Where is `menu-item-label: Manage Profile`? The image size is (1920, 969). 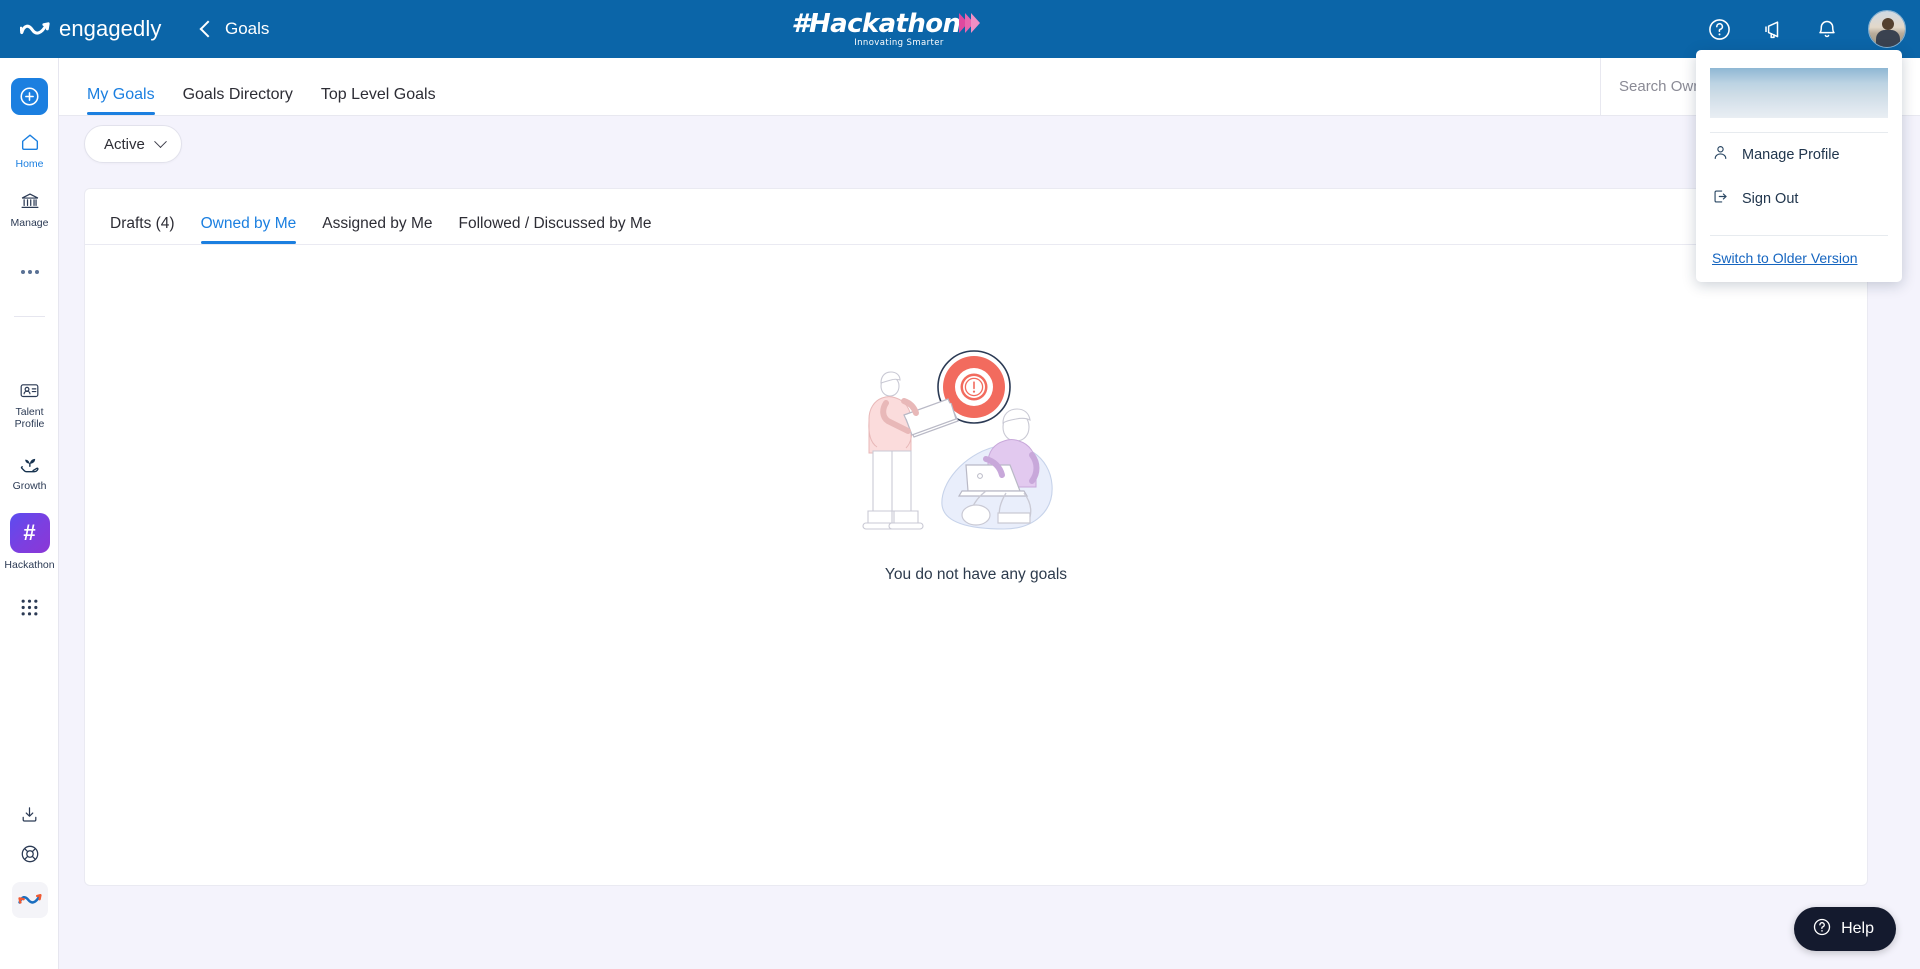 menu-item-label: Manage Profile is located at coordinates (1791, 155).